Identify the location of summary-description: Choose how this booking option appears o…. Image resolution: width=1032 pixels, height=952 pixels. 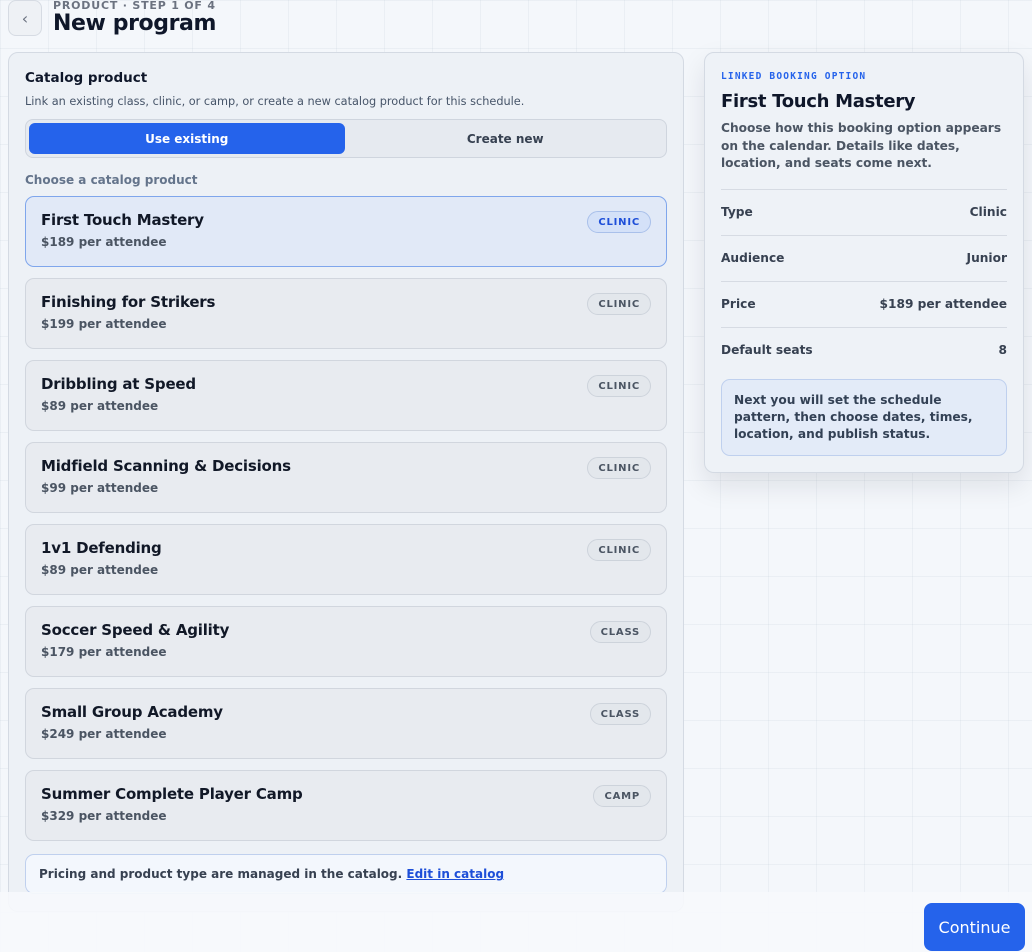
(861, 145).